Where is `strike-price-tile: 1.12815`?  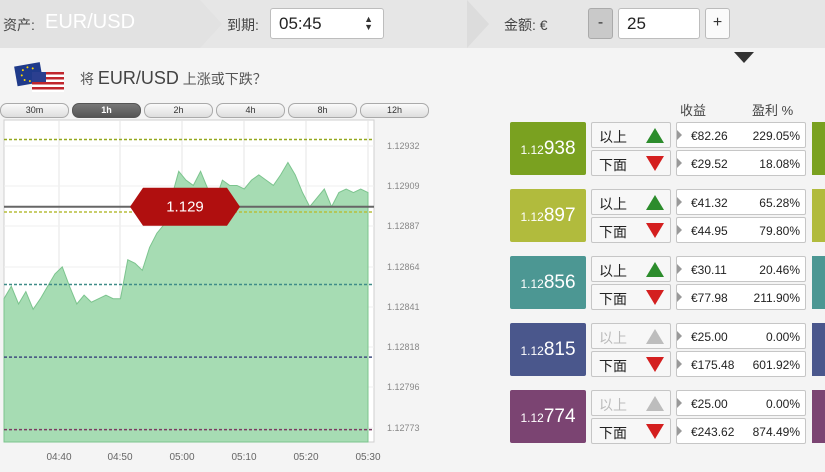 strike-price-tile: 1.12815 is located at coordinates (548, 349).